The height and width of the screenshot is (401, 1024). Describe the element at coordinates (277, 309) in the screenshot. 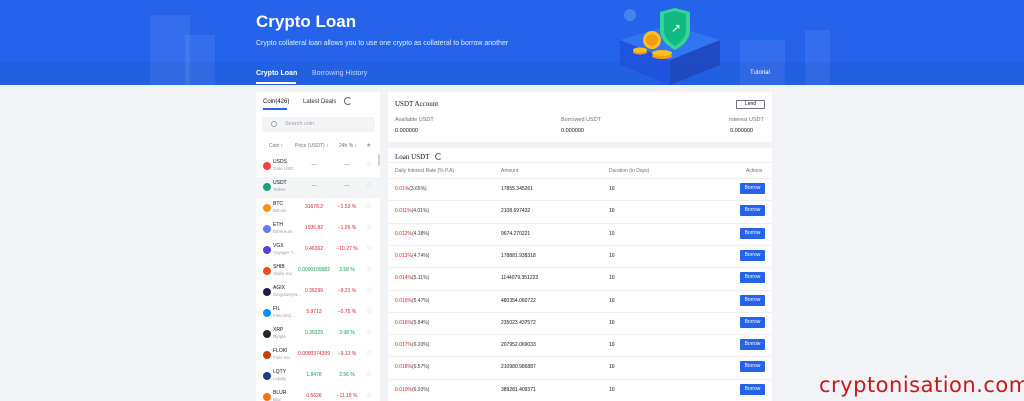

I see `coin-symbol: FIL` at that location.